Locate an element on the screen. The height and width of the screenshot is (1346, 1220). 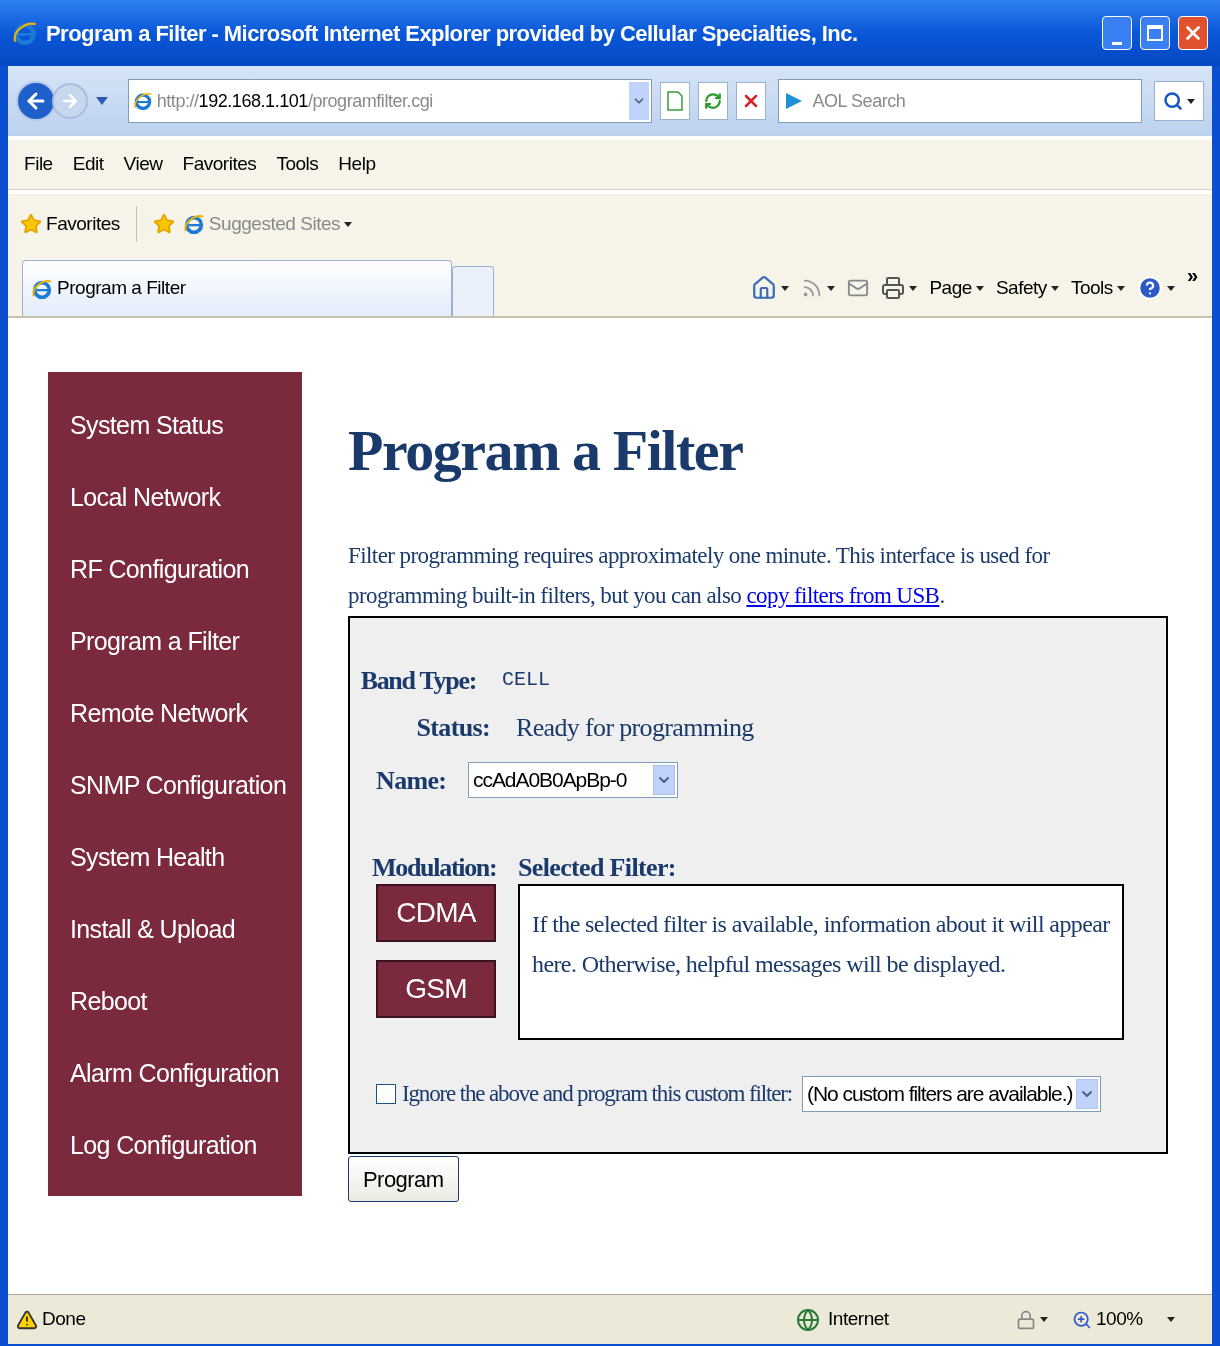
nav-link: Reboot is located at coordinates (175, 1002).